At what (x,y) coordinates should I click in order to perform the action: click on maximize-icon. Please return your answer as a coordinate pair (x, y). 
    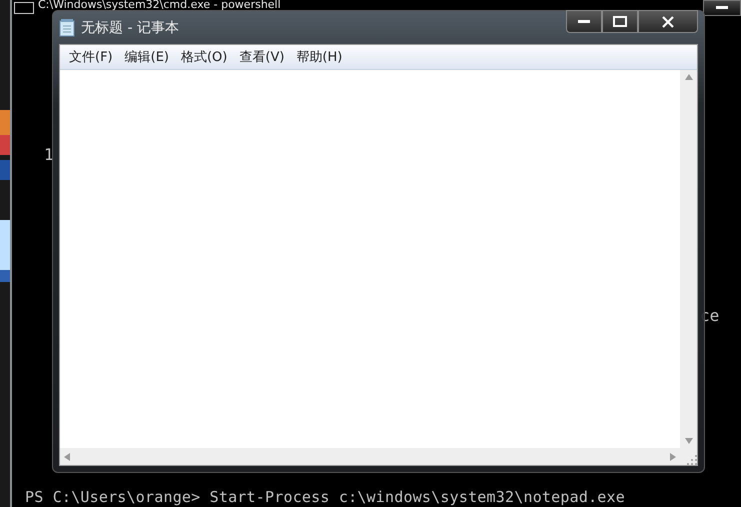
    Looking at the image, I should click on (620, 21).